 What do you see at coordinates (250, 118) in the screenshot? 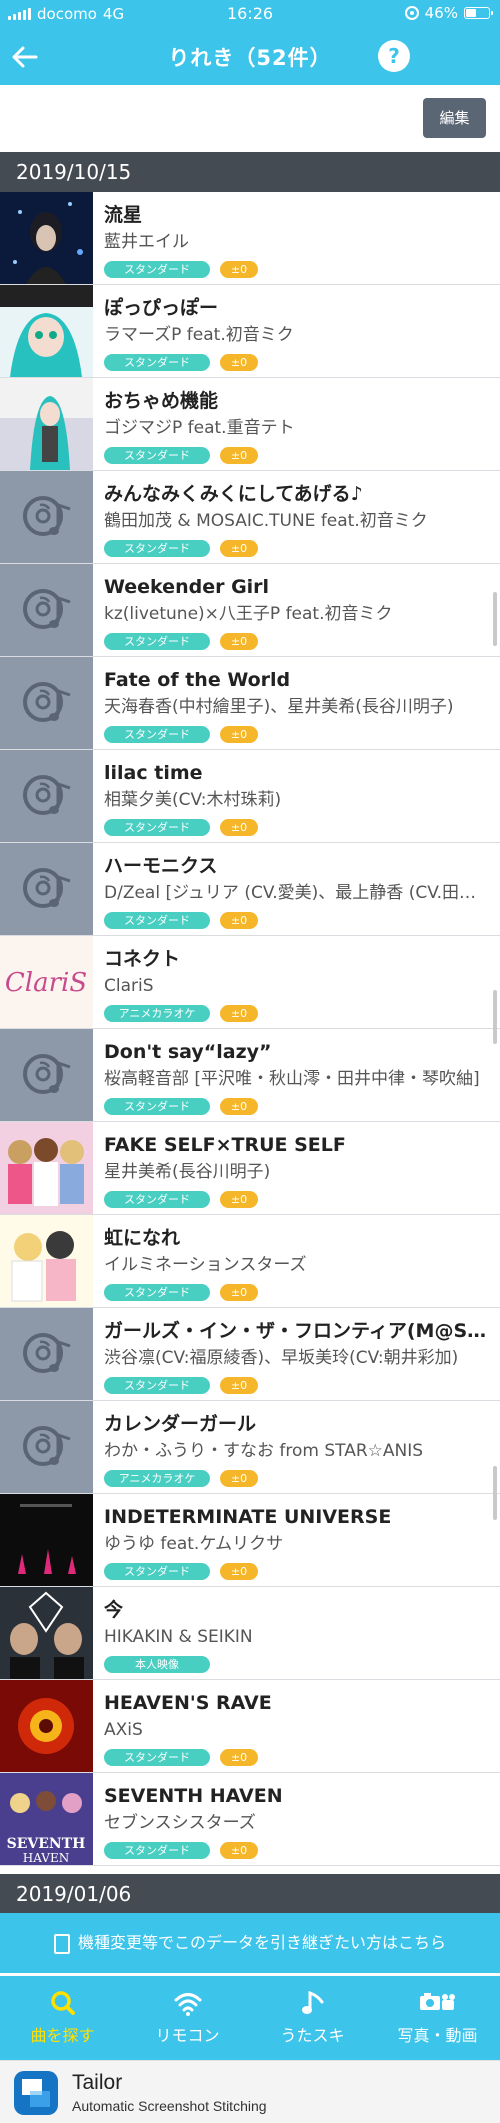
I see `toolbar: 編集` at bounding box center [250, 118].